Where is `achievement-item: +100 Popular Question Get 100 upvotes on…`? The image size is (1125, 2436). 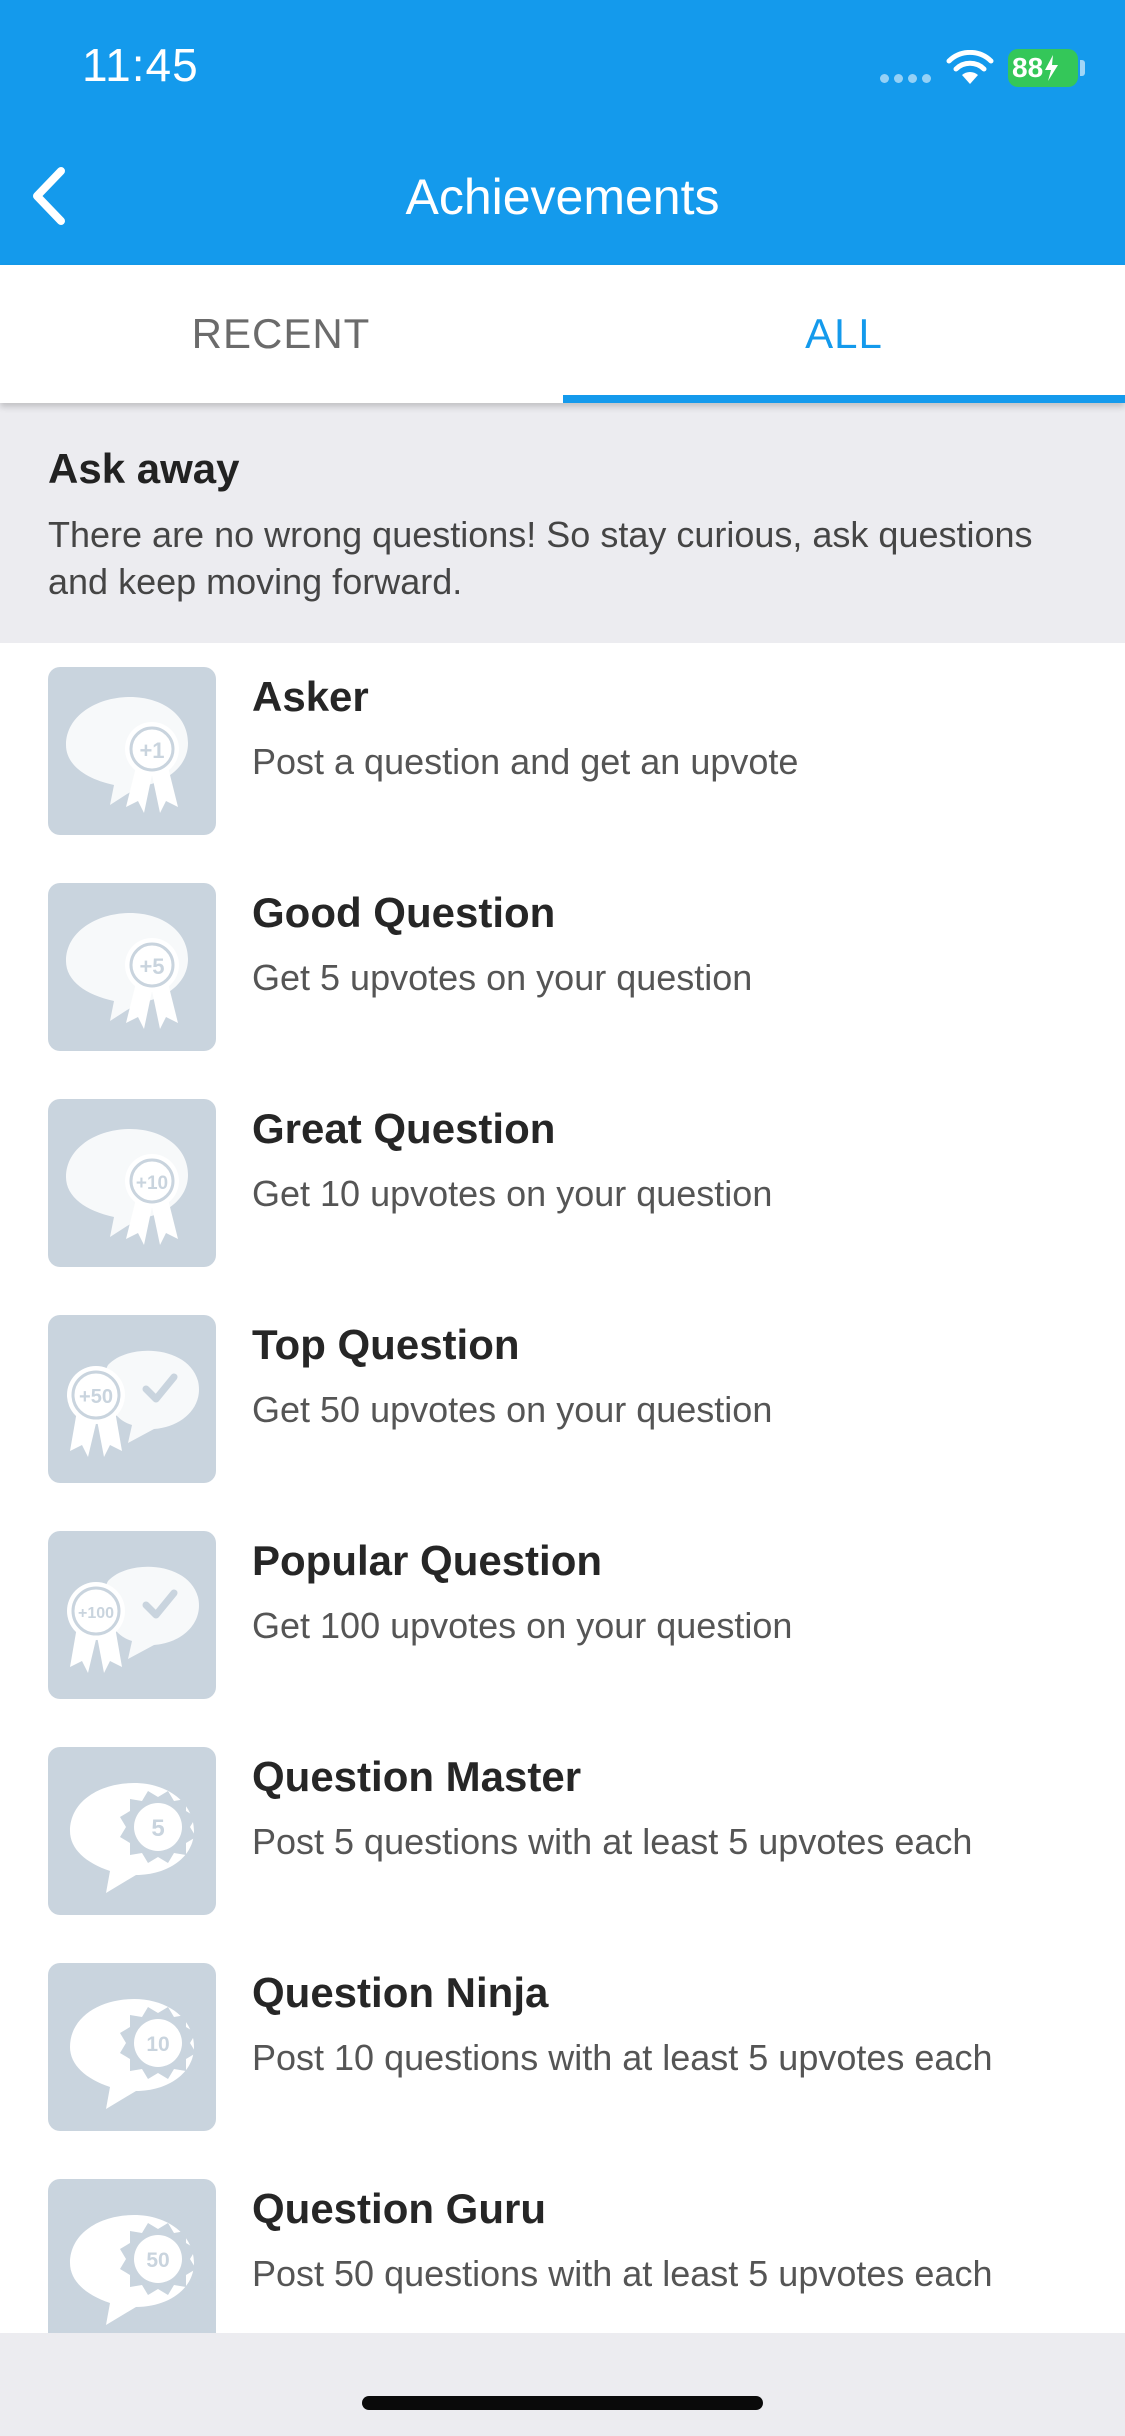
achievement-item: +100 Popular Question Get 100 upvotes on… is located at coordinates (562, 1615).